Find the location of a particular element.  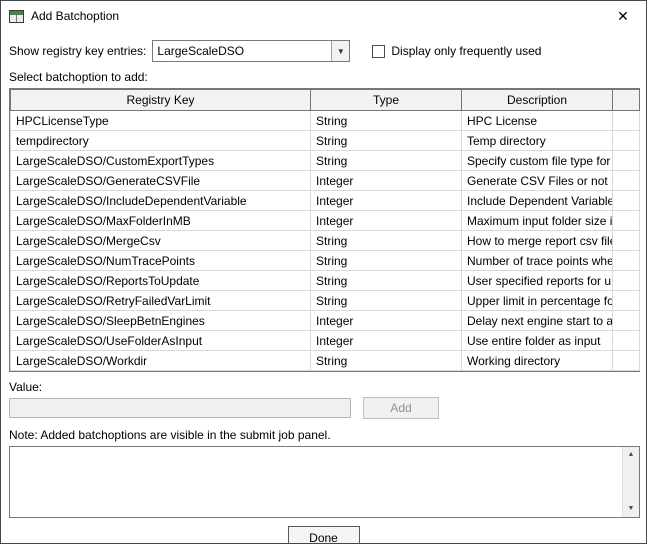

select-batchoption-label: Select batchoption to add: is located at coordinates (78, 77).